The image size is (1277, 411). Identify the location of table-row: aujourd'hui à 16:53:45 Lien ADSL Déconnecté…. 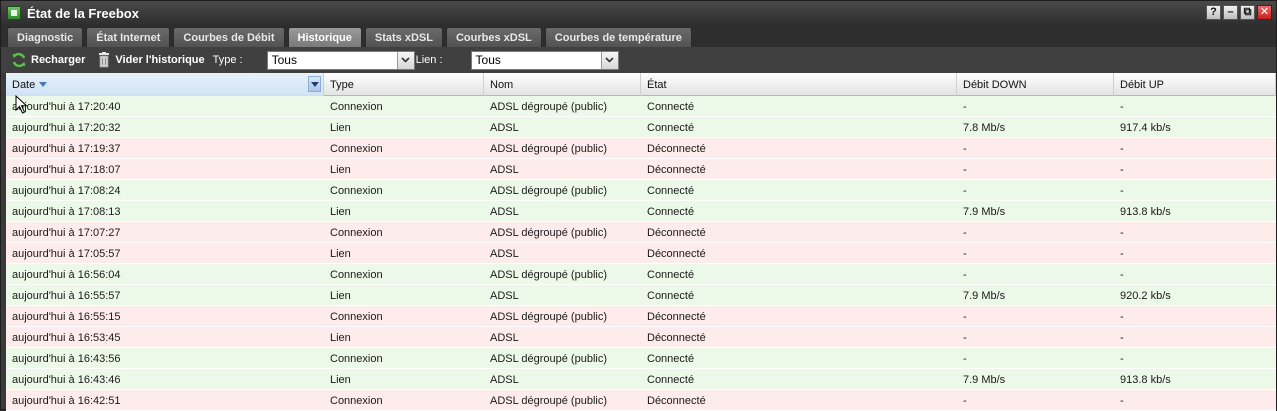
(641, 337).